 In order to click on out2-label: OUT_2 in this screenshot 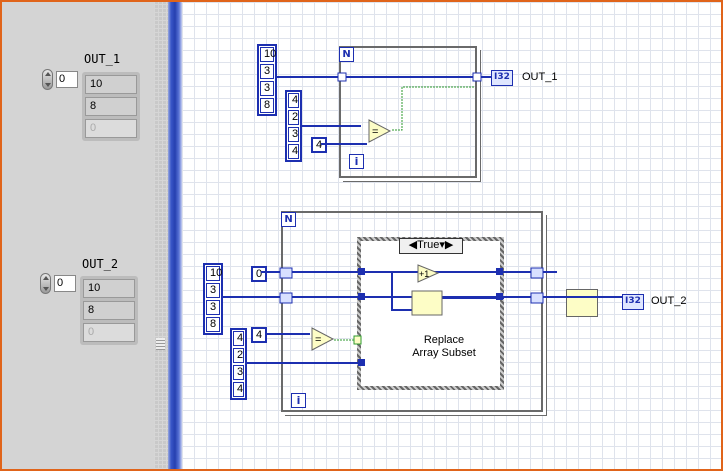, I will do `click(100, 264)`.